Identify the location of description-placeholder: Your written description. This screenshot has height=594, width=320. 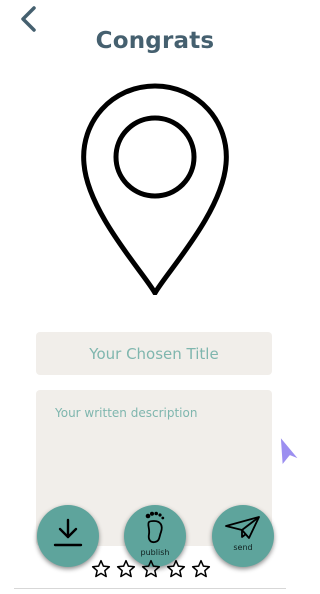
(126, 413).